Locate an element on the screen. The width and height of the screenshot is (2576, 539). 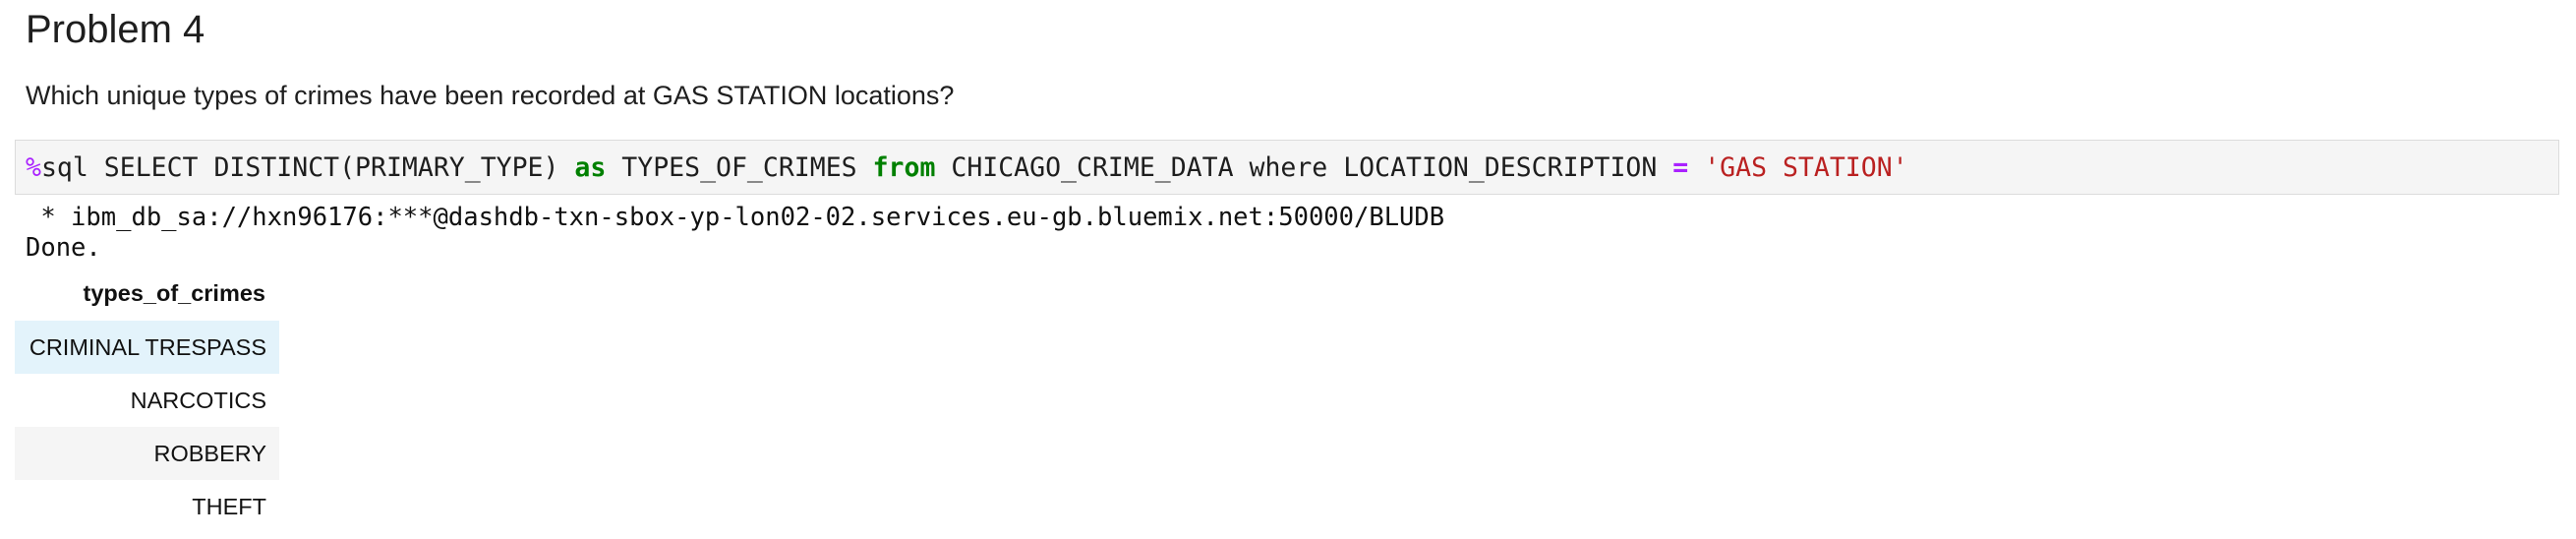
keyword-as: as is located at coordinates (590, 167).